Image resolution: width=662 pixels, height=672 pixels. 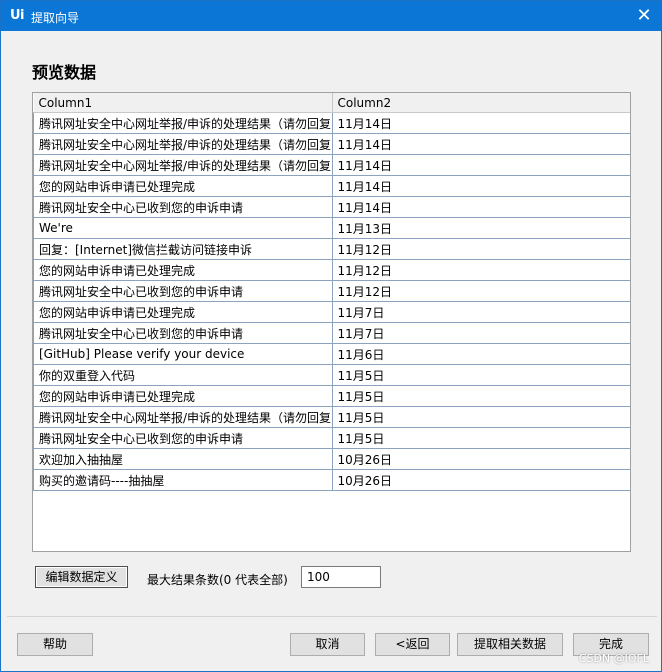 I want to click on table-row: 腾讯网址安全中心已收到您的申诉申请 11月12日, so click(x=331, y=291).